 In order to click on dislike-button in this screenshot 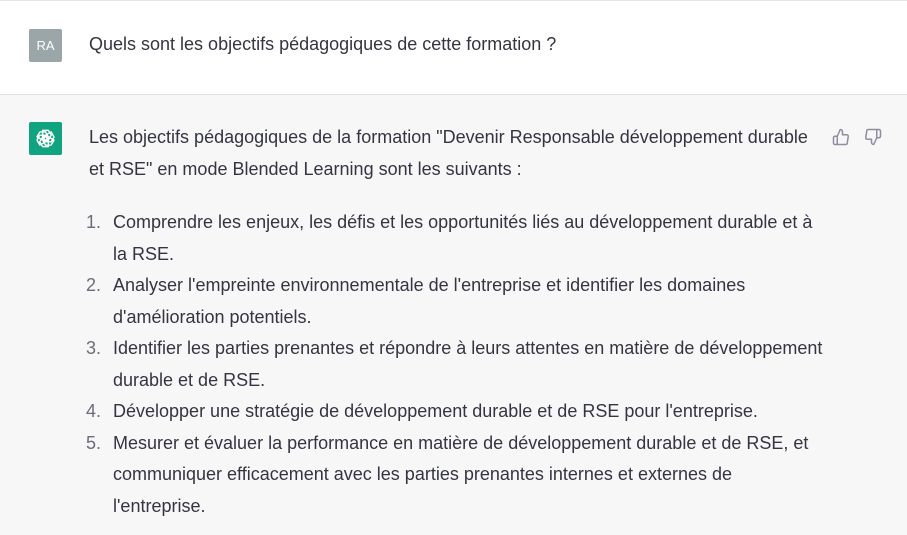, I will do `click(873, 137)`.